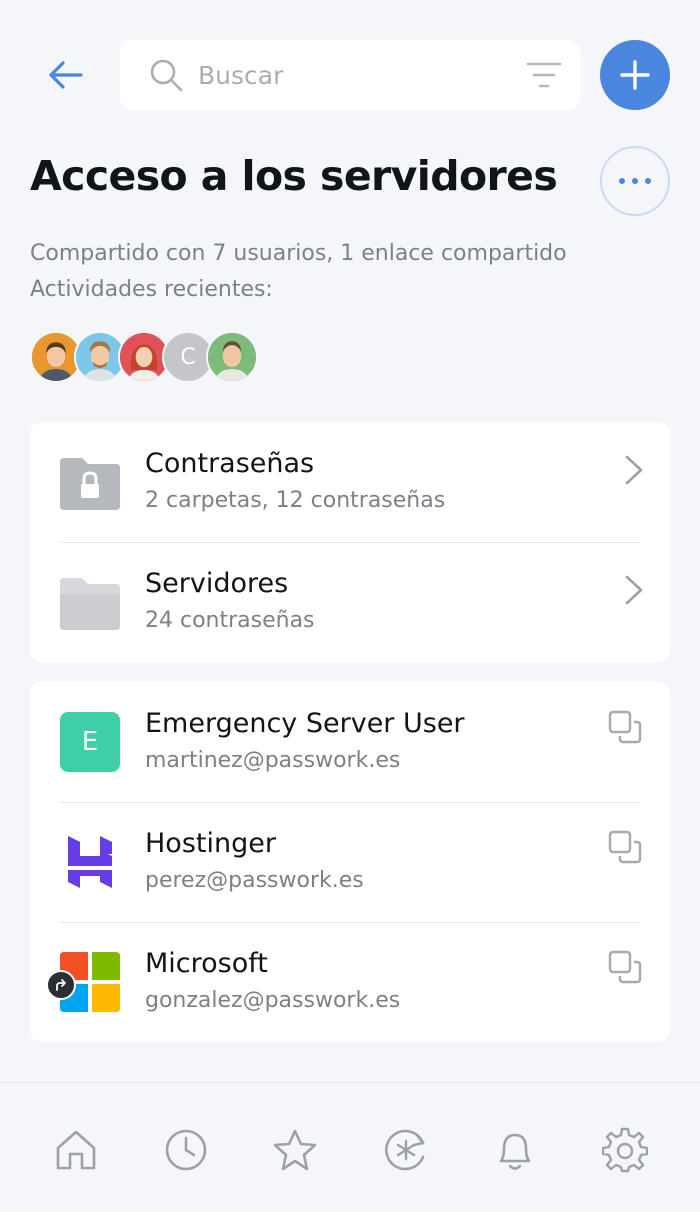  What do you see at coordinates (305, 723) in the screenshot?
I see `password-name: Emergency Server User` at bounding box center [305, 723].